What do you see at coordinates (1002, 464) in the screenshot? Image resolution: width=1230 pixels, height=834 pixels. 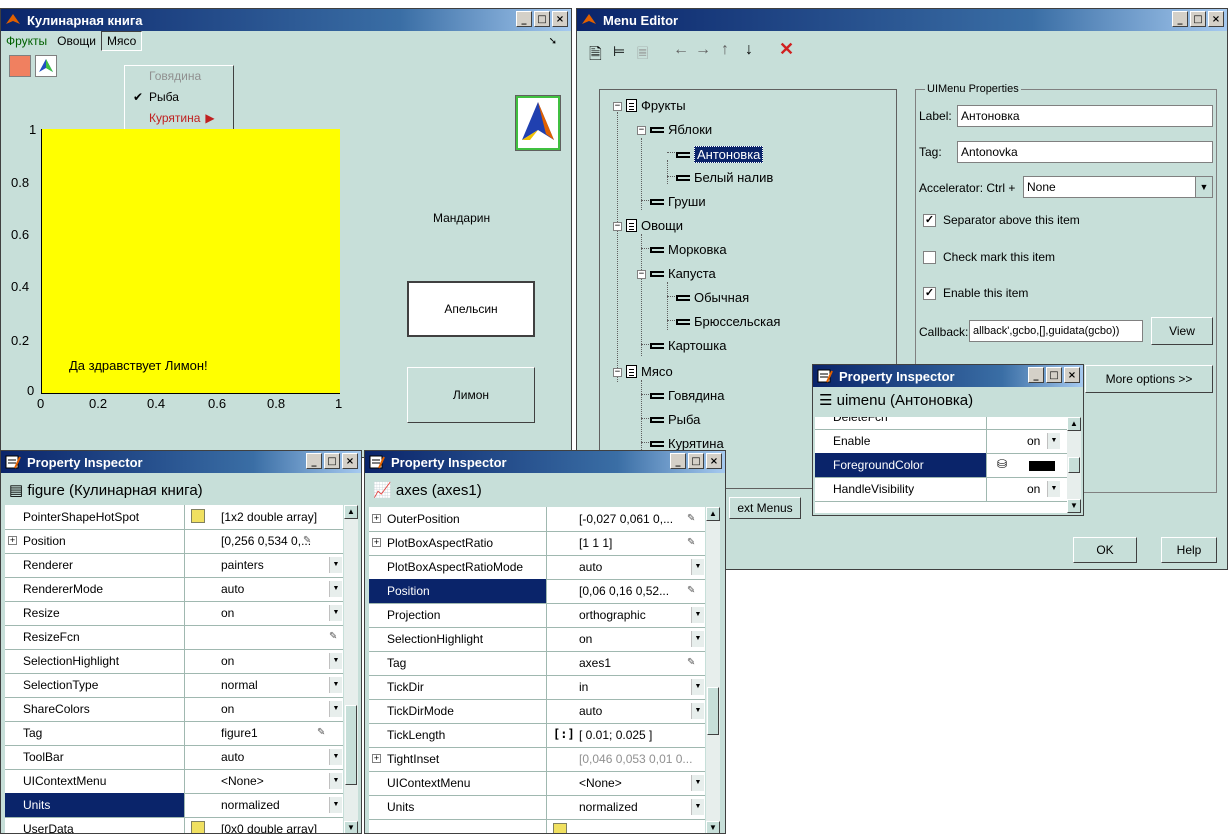 I see `paint-bucket-icon: ⛁` at bounding box center [1002, 464].